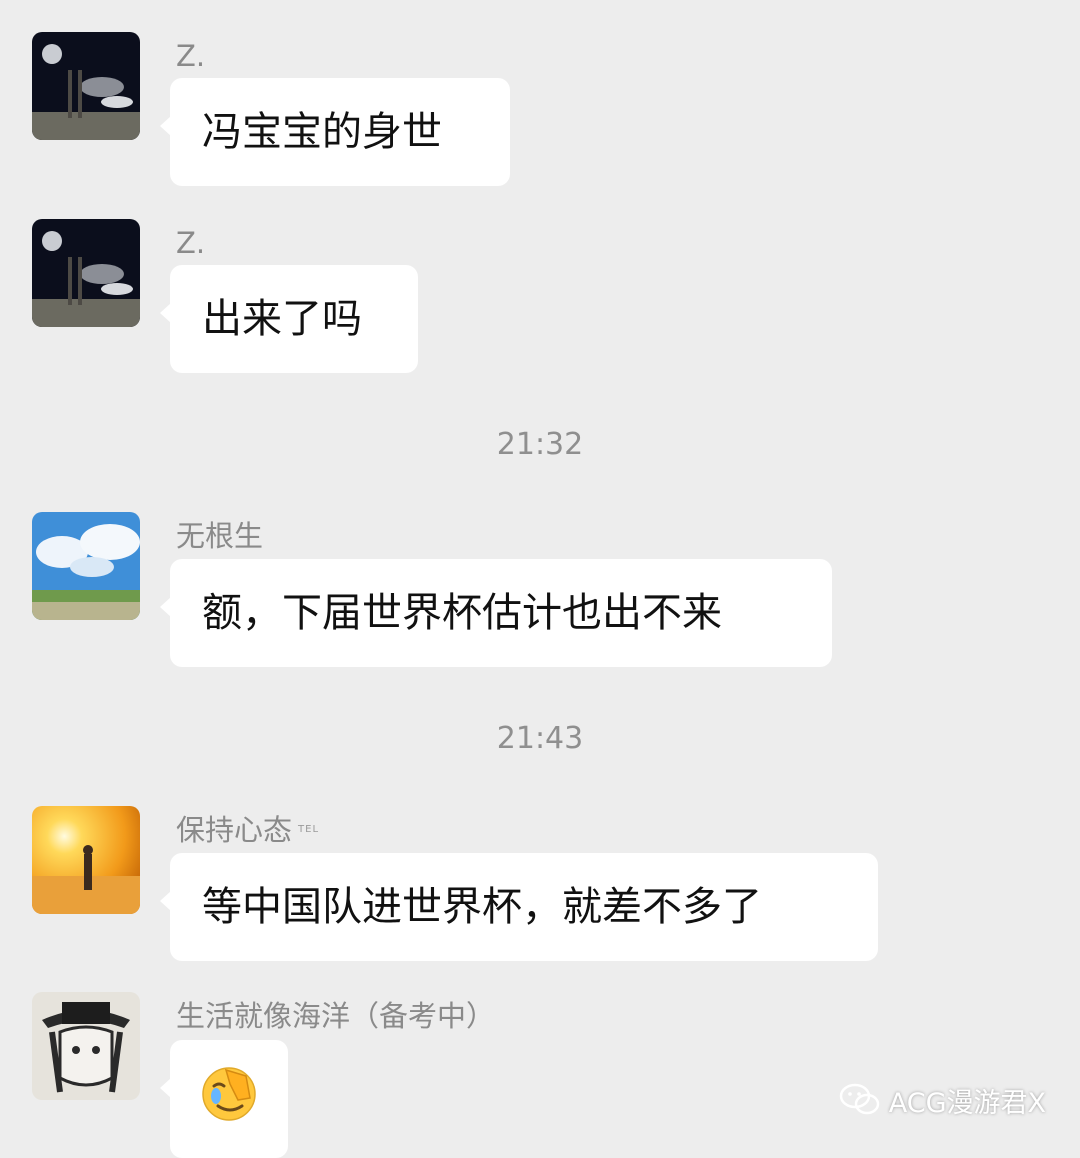 This screenshot has height=1158, width=1080. What do you see at coordinates (234, 830) in the screenshot?
I see `sender-name-text: 保持心态` at bounding box center [234, 830].